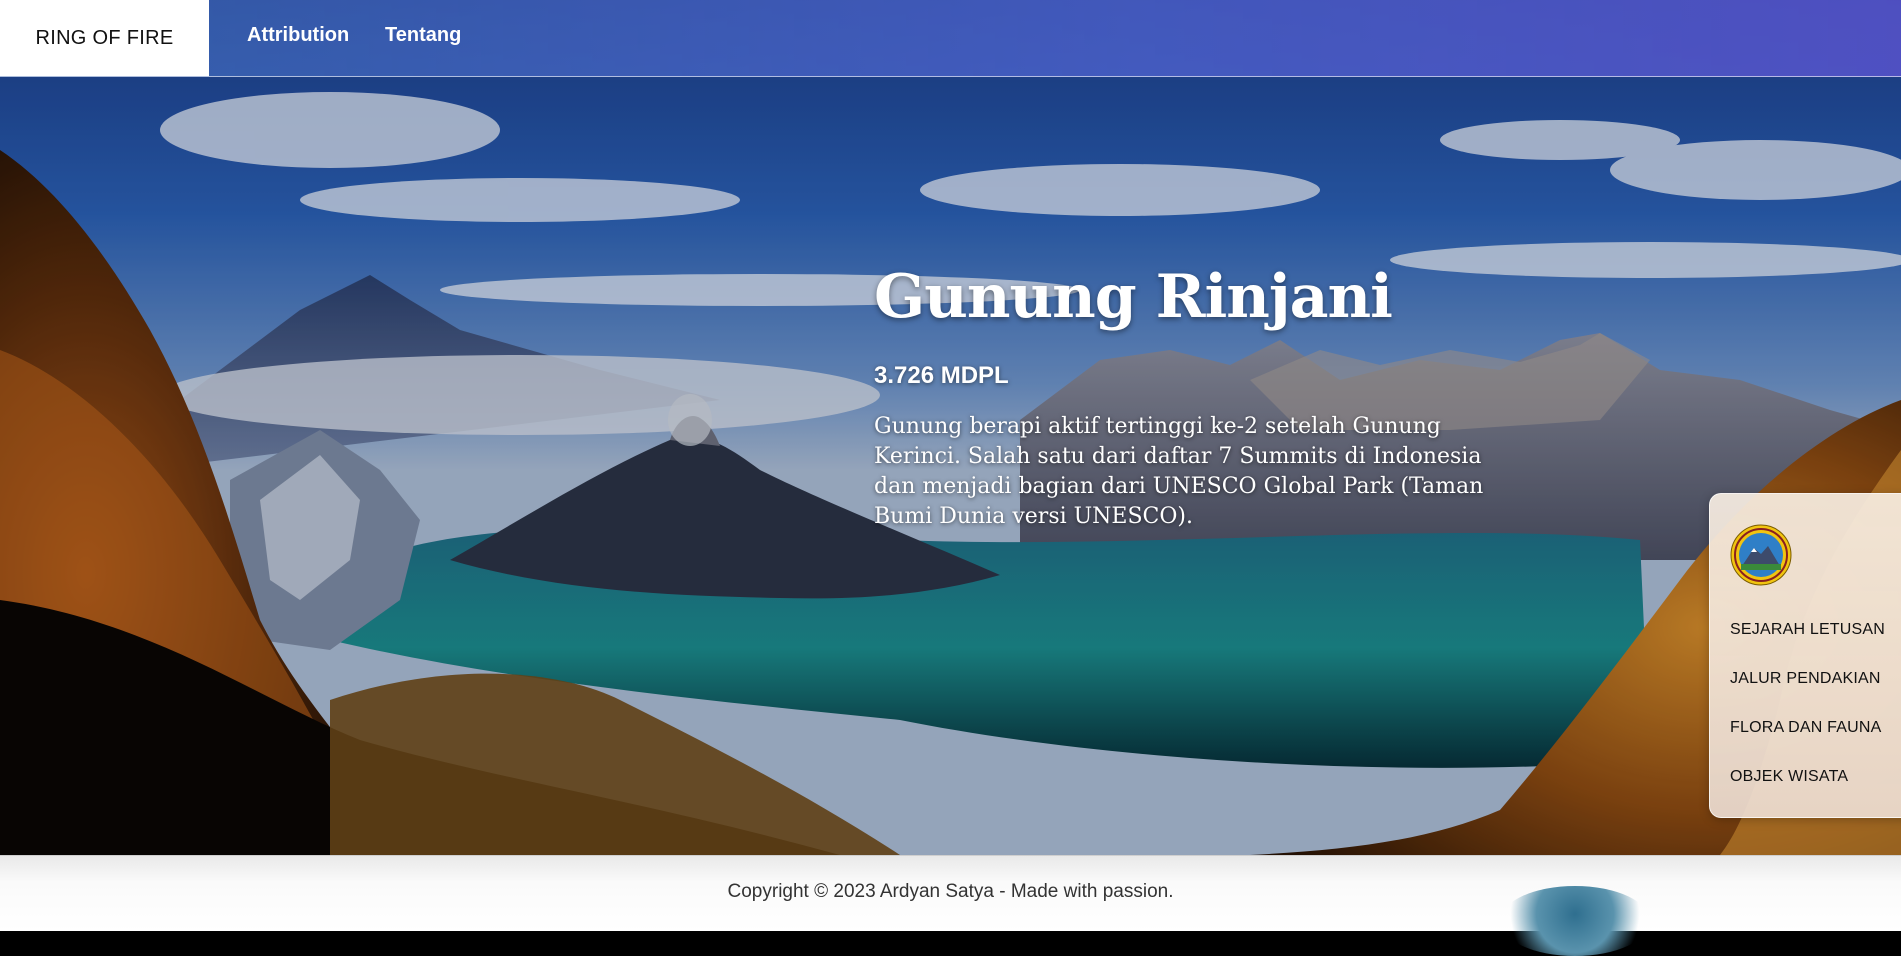 The image size is (1901, 956). I want to click on elevation-label: 3.726 MDPL, so click(941, 375).